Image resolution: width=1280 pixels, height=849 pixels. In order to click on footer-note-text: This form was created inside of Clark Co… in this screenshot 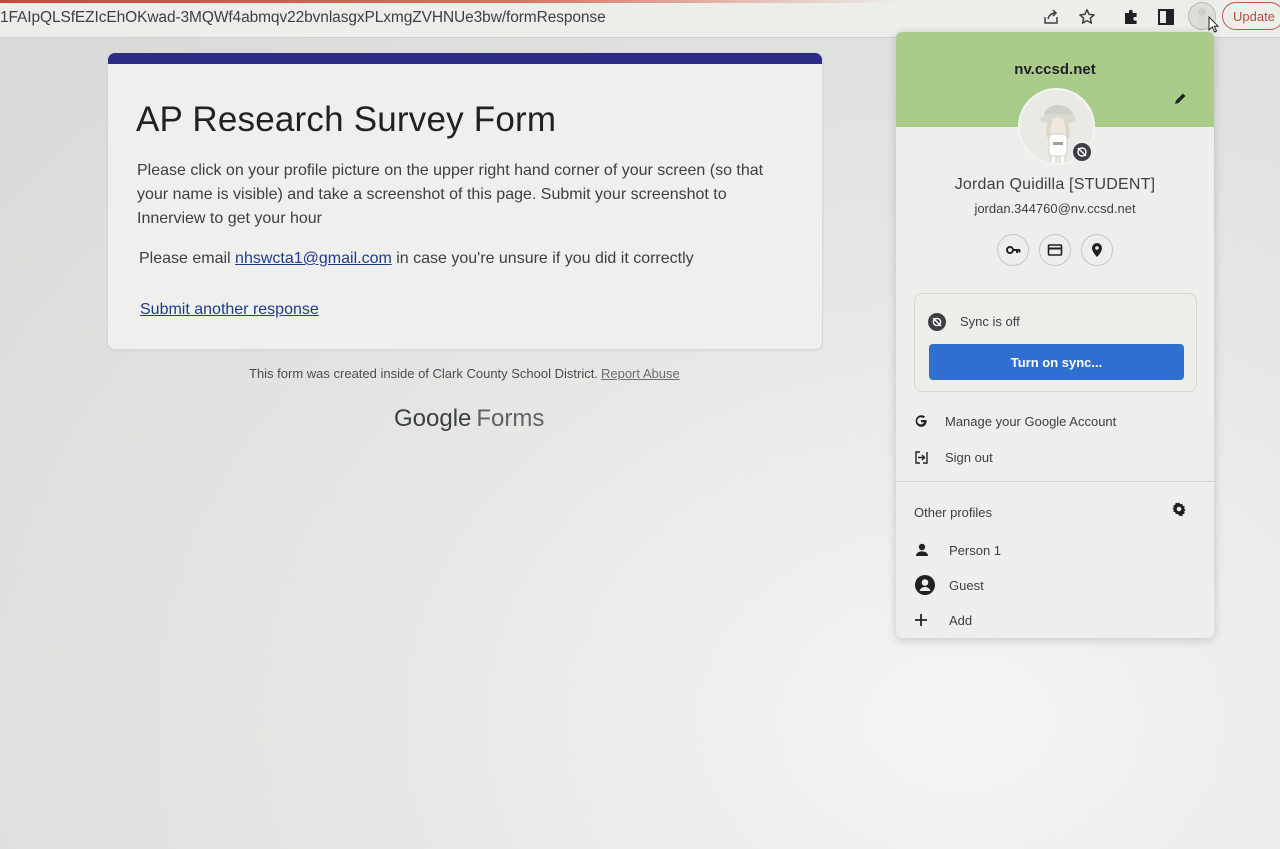, I will do `click(423, 373)`.